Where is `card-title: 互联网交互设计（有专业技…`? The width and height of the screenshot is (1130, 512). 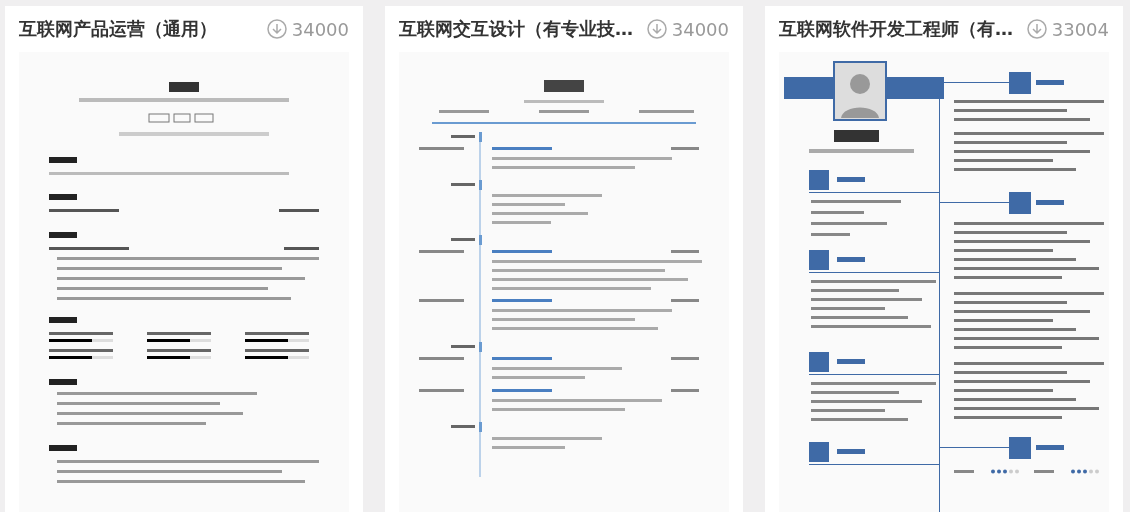 card-title: 互联网交互设计（有专业技… is located at coordinates (516, 29).